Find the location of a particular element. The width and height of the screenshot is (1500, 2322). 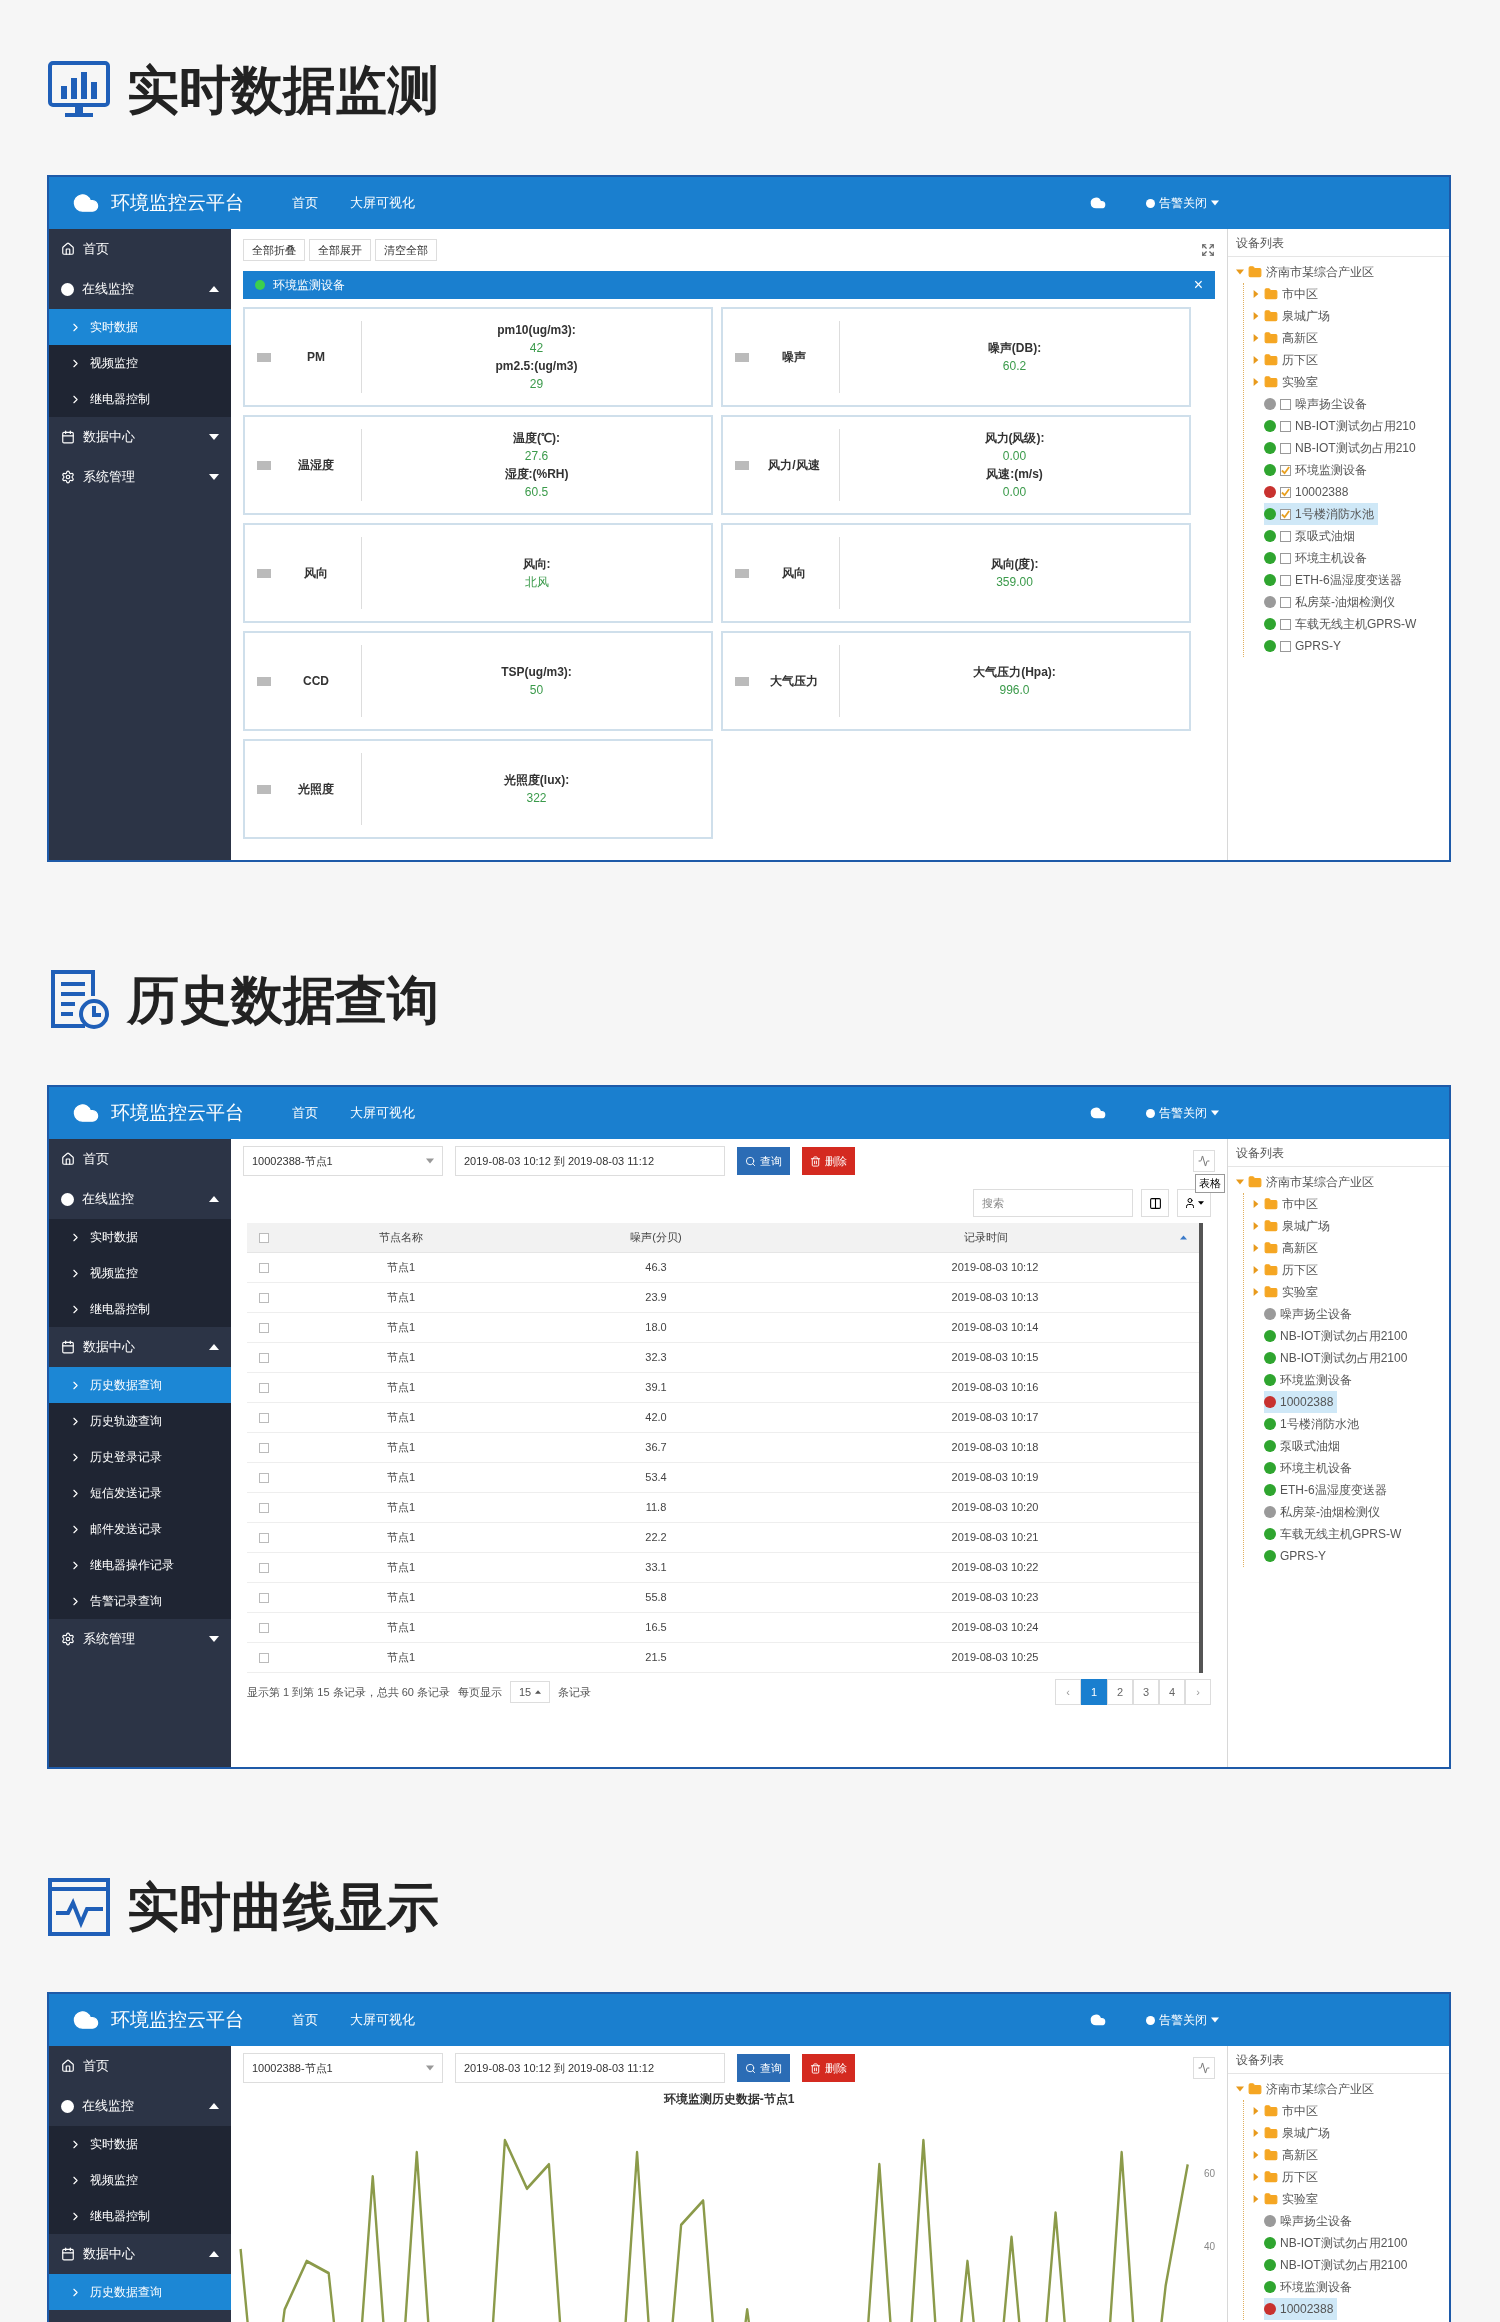

tree-node: 环境主机设备 is located at coordinates (1310, 1468).